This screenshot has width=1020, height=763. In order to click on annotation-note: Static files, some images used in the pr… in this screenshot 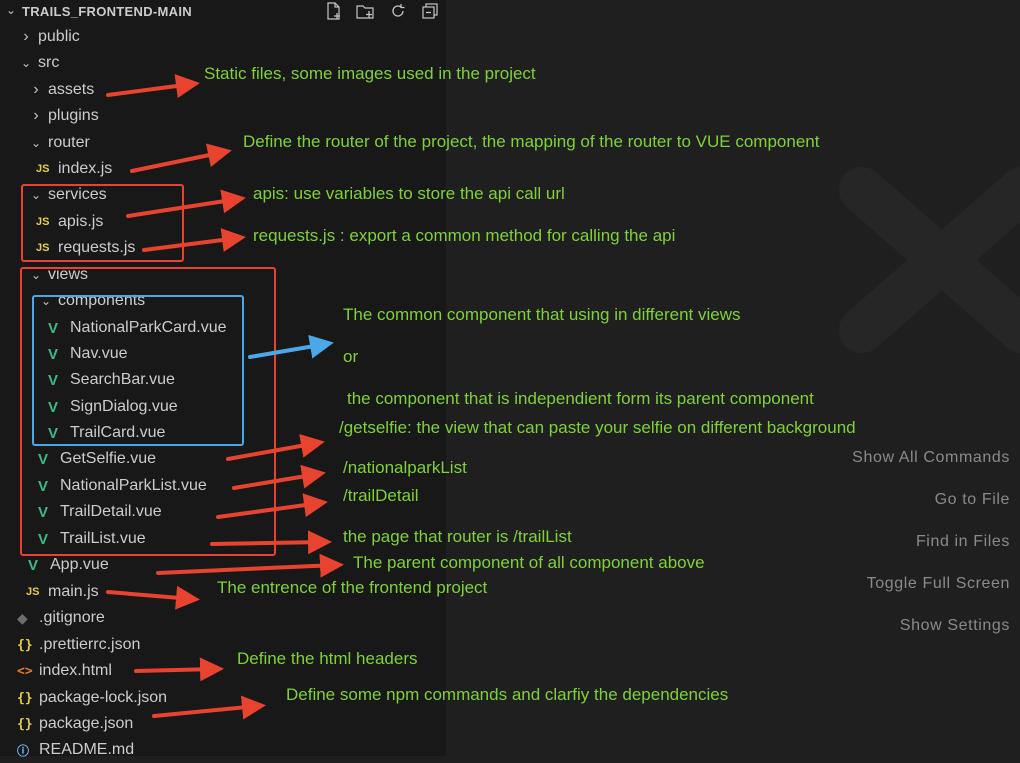, I will do `click(370, 73)`.